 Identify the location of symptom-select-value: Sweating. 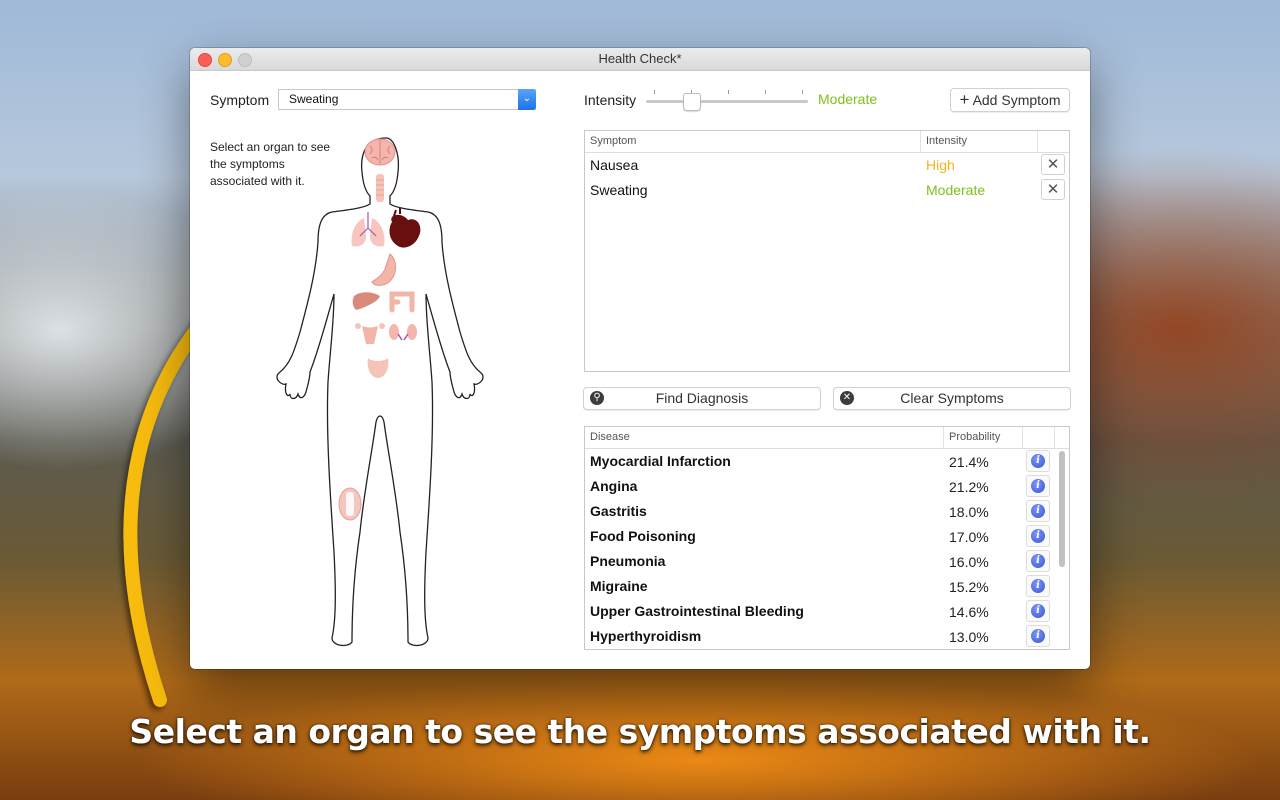
(314, 99).